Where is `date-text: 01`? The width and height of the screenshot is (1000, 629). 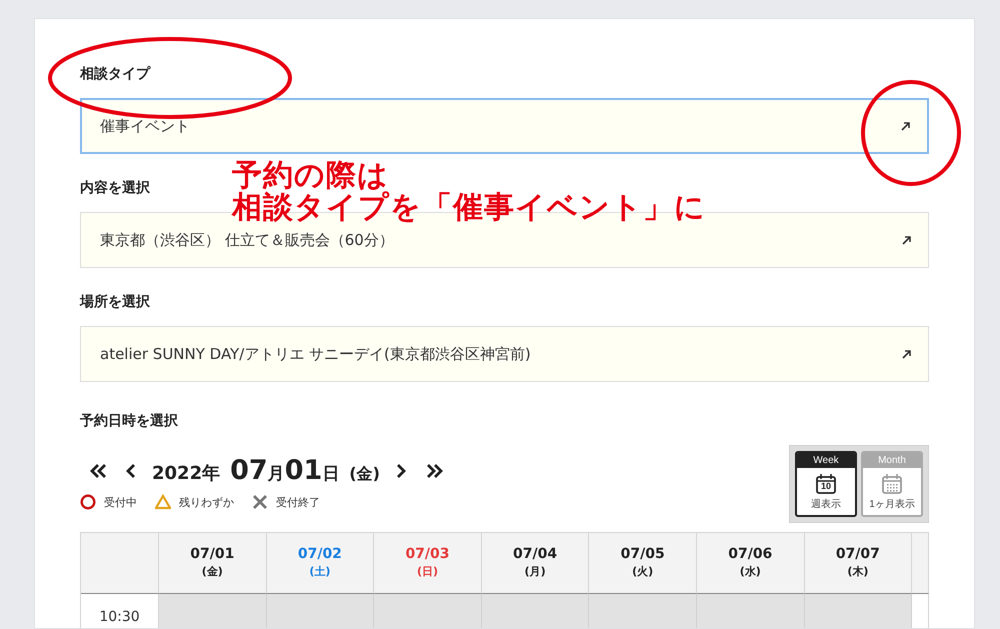 date-text: 01 is located at coordinates (303, 470).